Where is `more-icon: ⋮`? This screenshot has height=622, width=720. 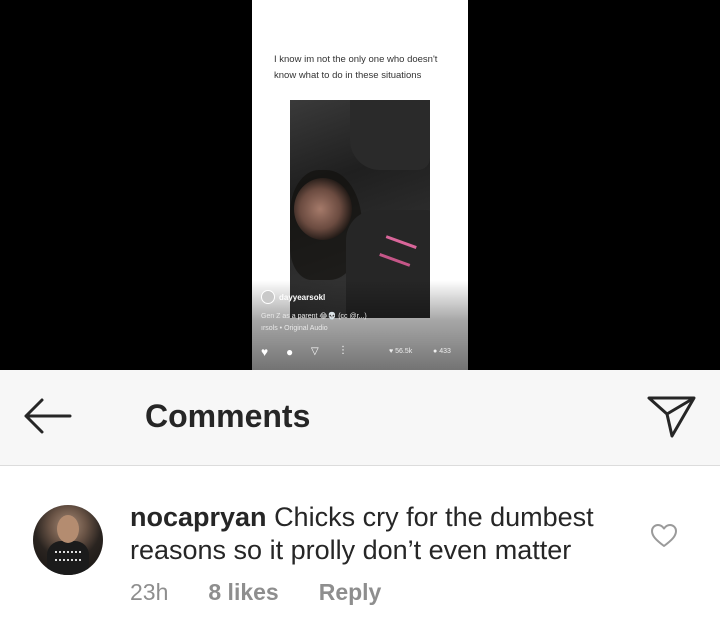
more-icon: ⋮ is located at coordinates (343, 350).